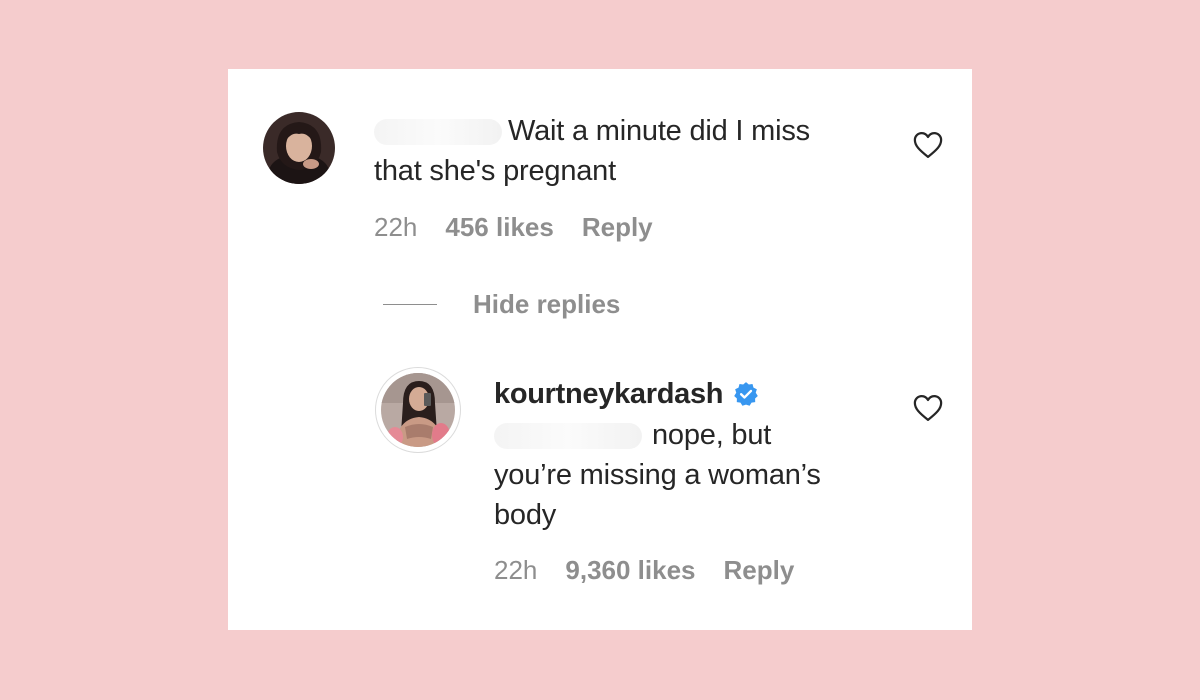 Image resolution: width=1200 pixels, height=700 pixels. Describe the element at coordinates (396, 226) in the screenshot. I see `comment-time: 22h` at that location.